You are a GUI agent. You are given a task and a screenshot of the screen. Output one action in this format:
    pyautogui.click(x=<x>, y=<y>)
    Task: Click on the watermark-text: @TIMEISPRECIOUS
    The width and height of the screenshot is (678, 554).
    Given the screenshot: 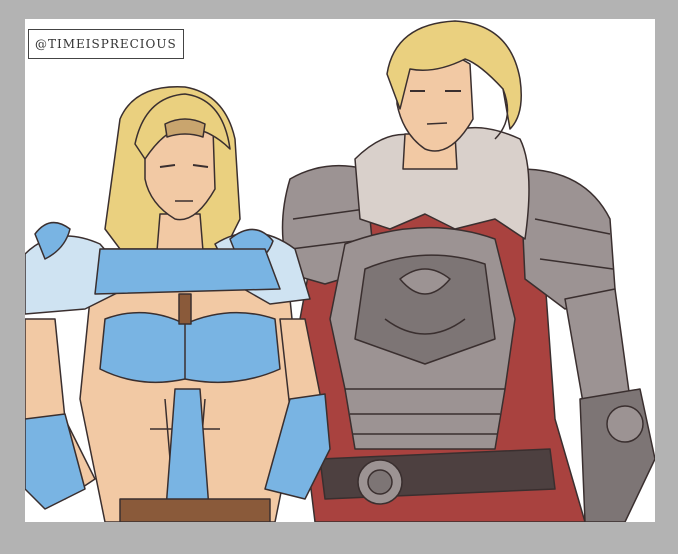 What is the action you would take?
    pyautogui.click(x=106, y=44)
    